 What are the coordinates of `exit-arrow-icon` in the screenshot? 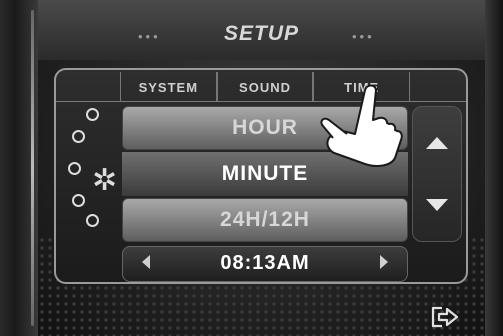 It's located at (445, 317).